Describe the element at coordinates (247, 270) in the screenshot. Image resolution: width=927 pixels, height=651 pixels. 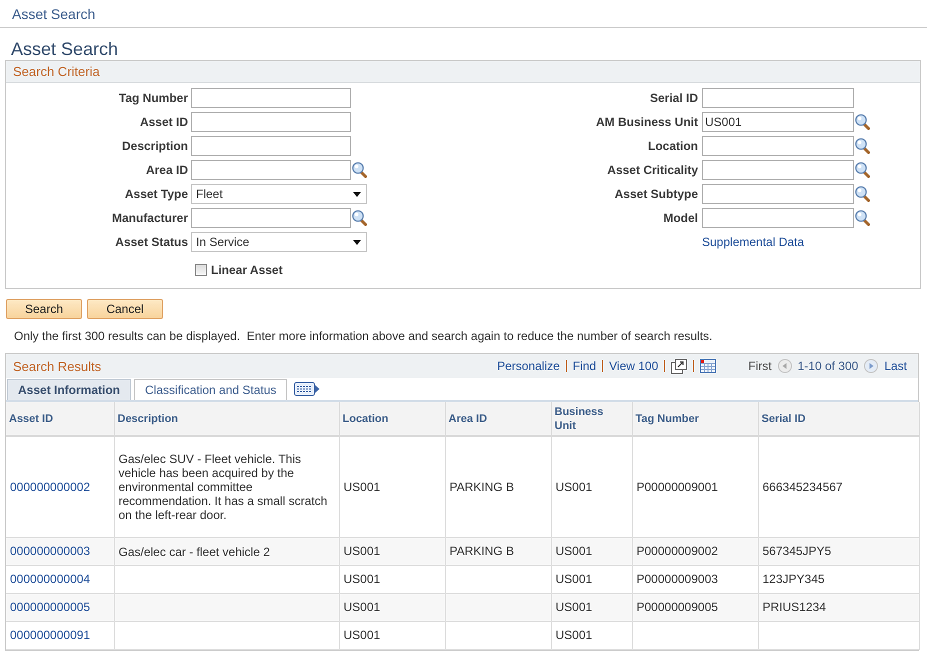
I see `checkbox-label: Linear Asset` at that location.